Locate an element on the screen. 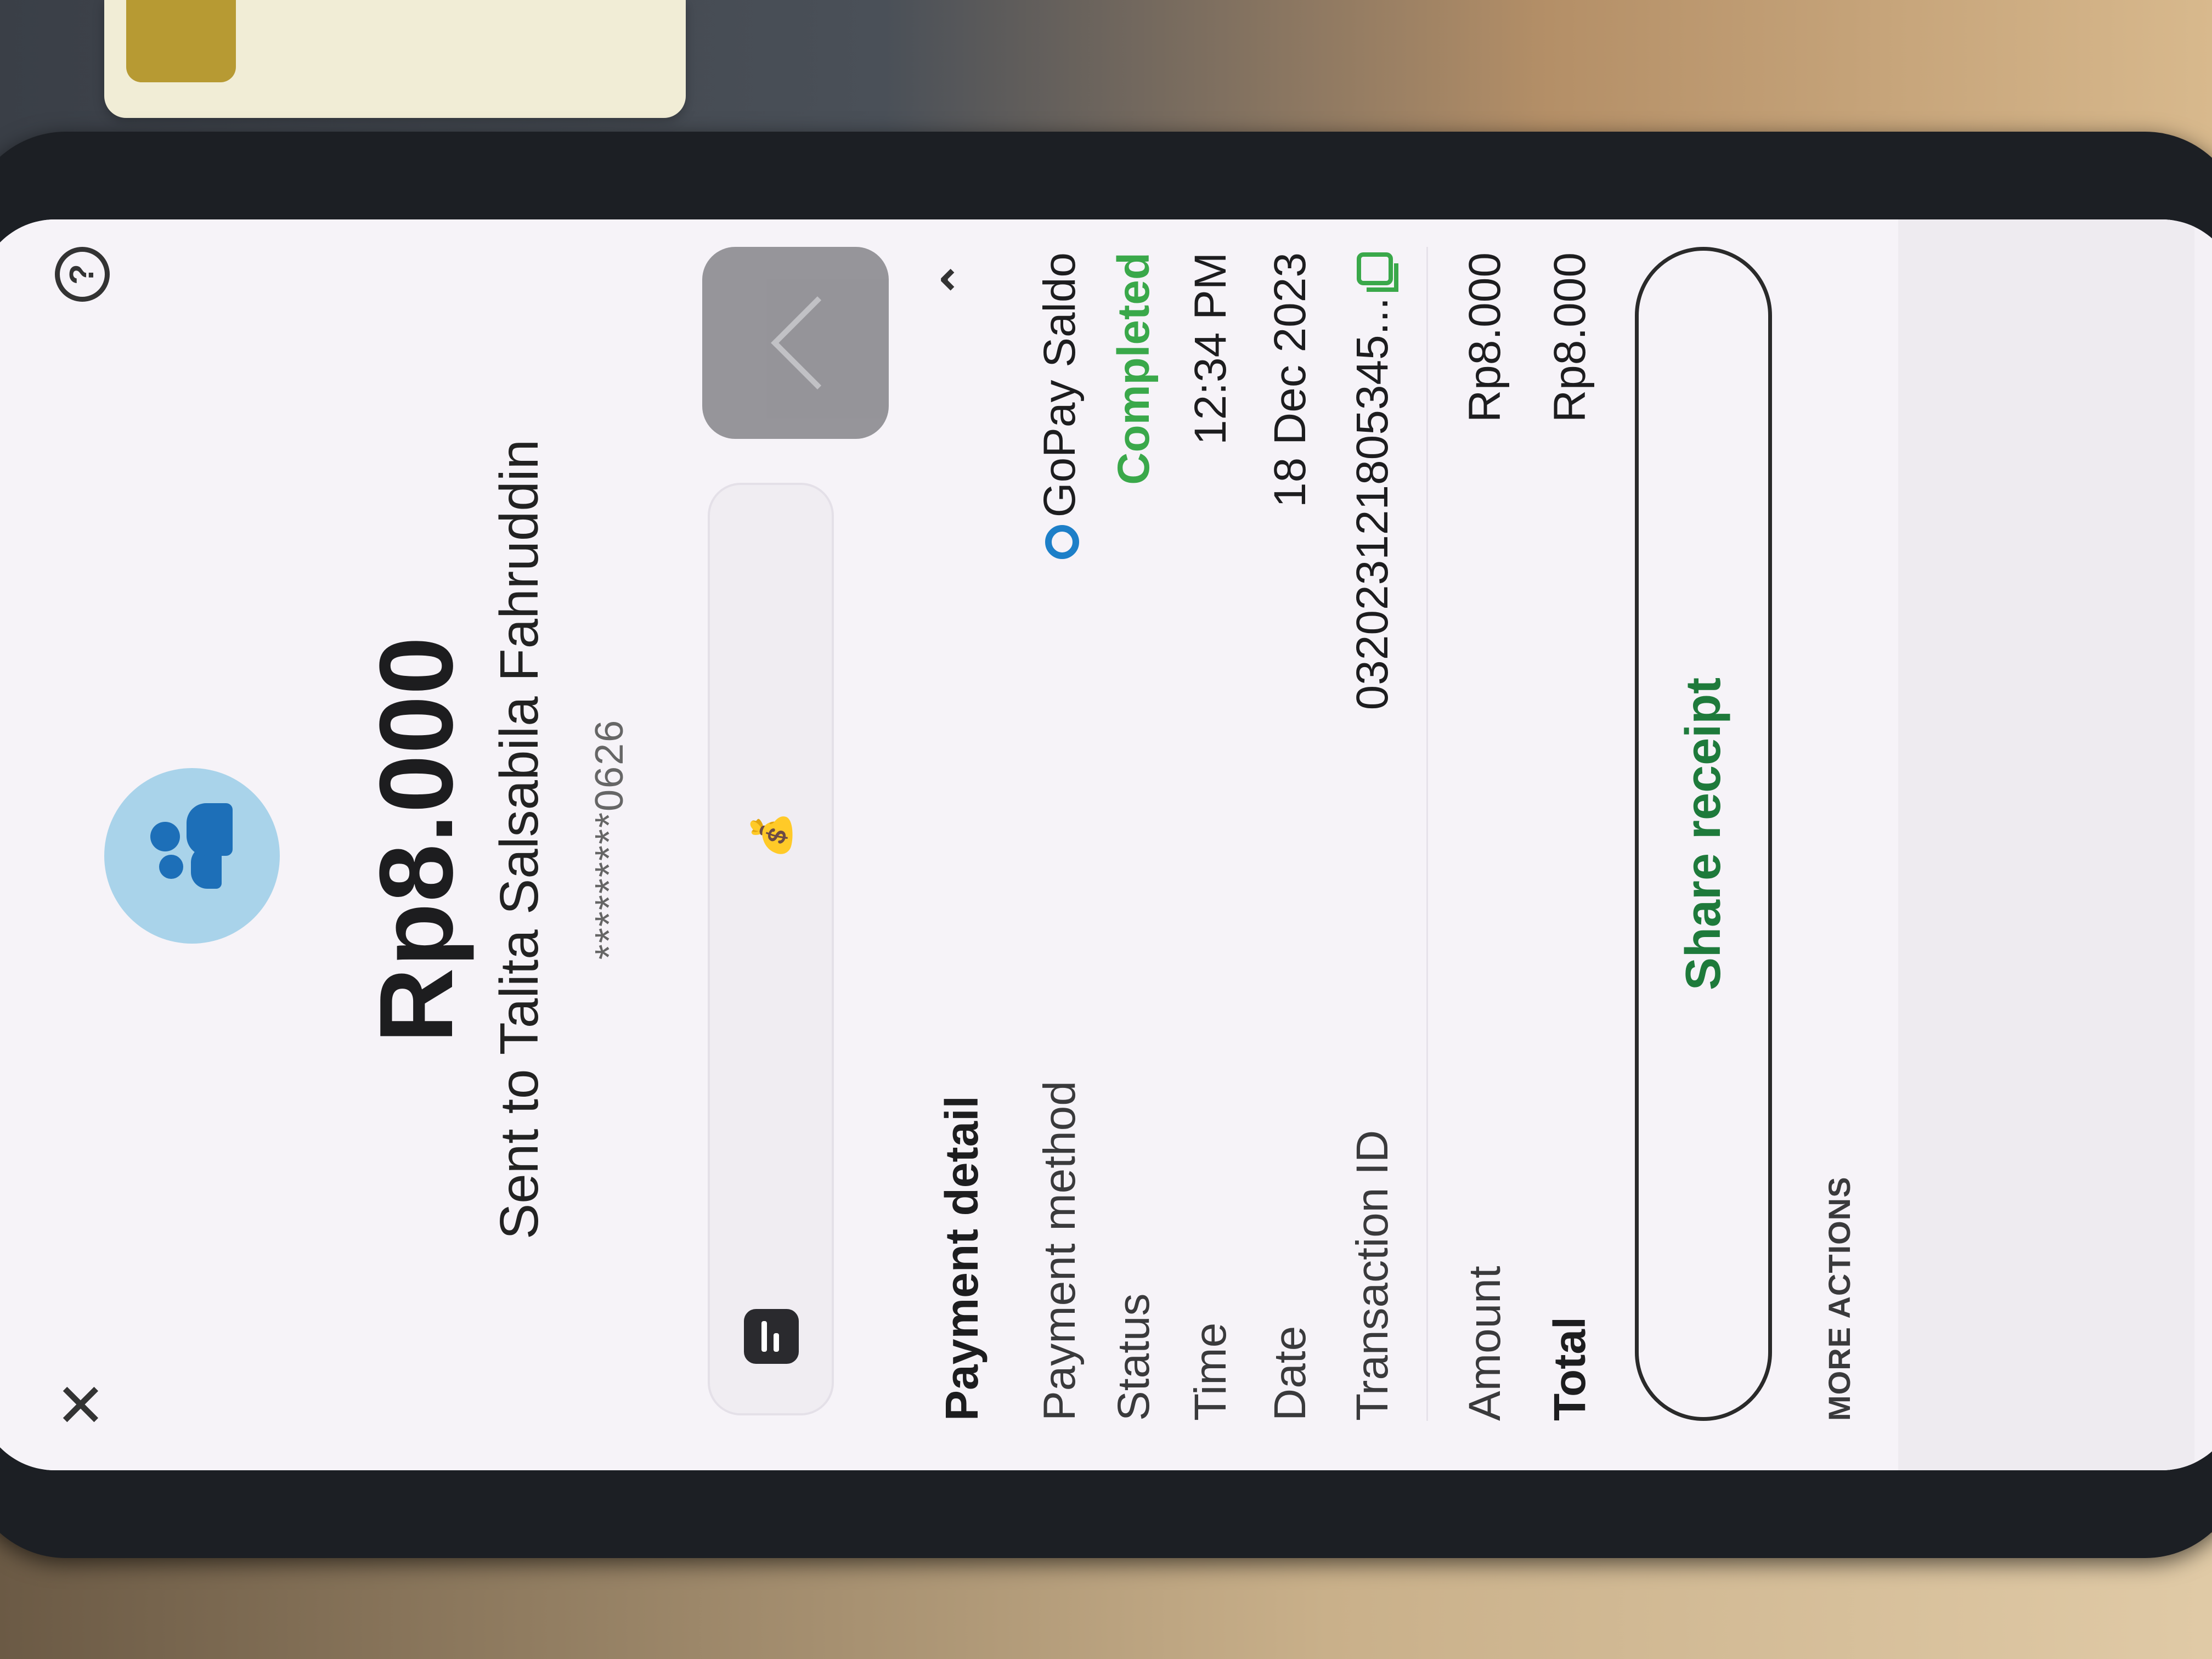 The width and height of the screenshot is (2212, 1659). note-icon is located at coordinates (771, 1336).